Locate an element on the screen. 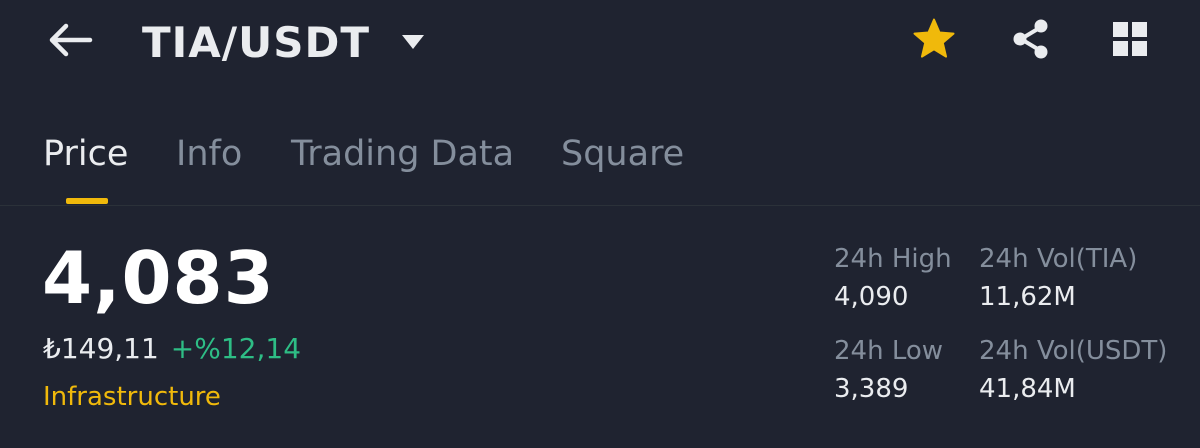 Image resolution: width=1200 pixels, height=448 pixels. arrow-left-icon is located at coordinates (71, 40).